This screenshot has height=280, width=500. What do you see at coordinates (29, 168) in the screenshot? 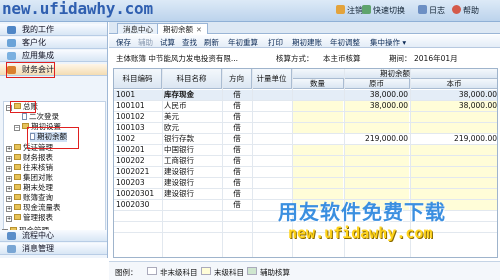
I see `tree-node-writeoff: + 往来核销` at bounding box center [29, 168].